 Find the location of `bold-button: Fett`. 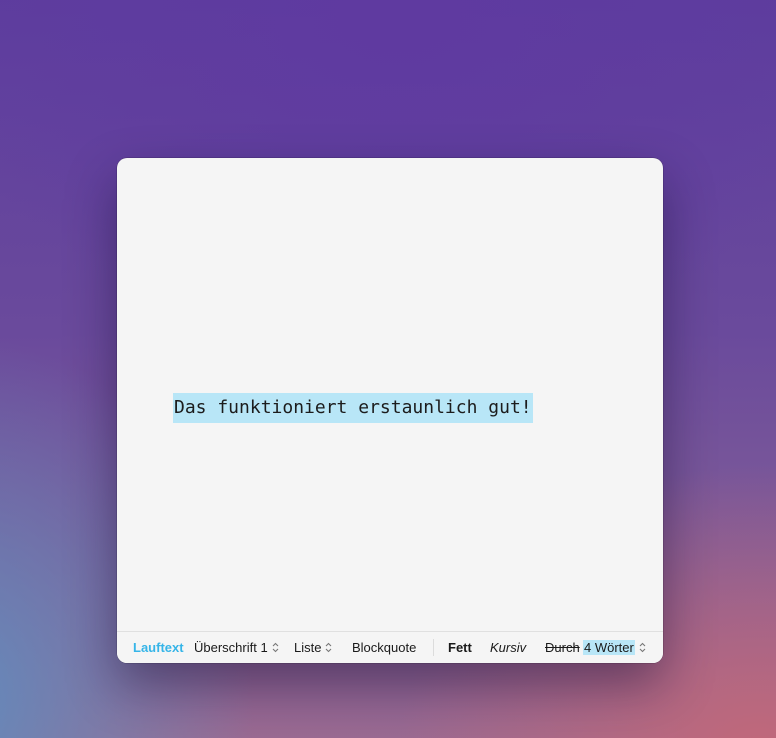

bold-button: Fett is located at coordinates (460, 647).